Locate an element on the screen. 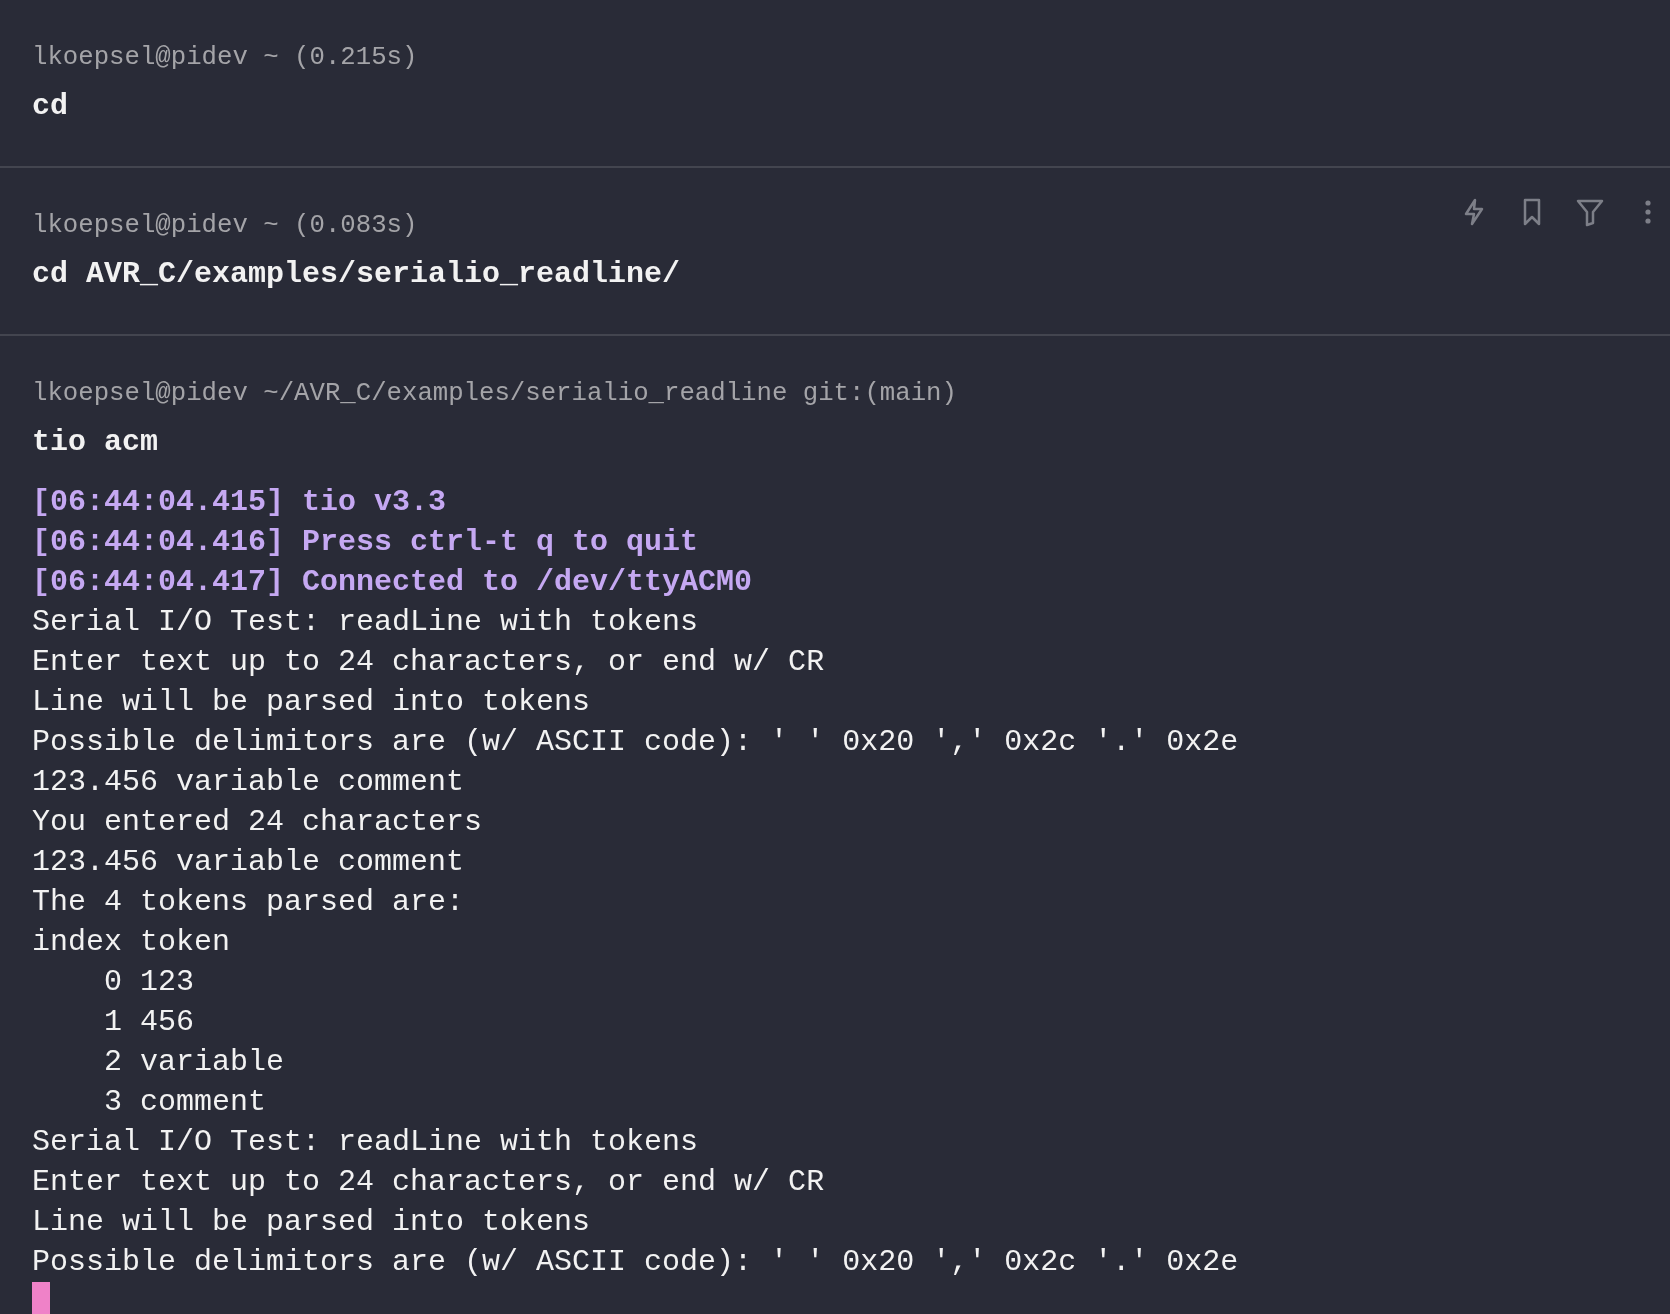 The width and height of the screenshot is (1670, 1314). prompt-line: lkoepsel@pidev ~/AVR_C/examples/serialio_readline git:(main) is located at coordinates (494, 394).